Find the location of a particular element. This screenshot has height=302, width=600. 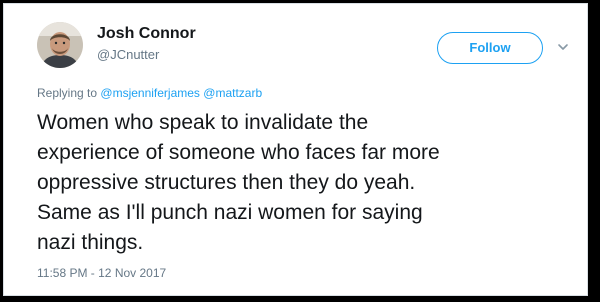

tweet-text-line: experience of someone who faces far more is located at coordinates (238, 152).